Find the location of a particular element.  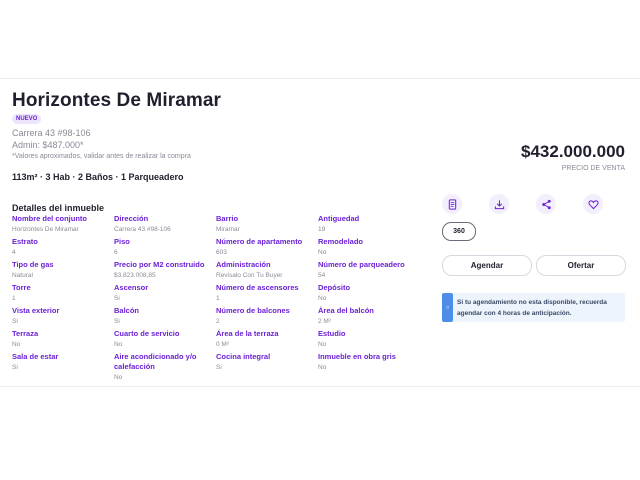

share-button is located at coordinates (546, 204).